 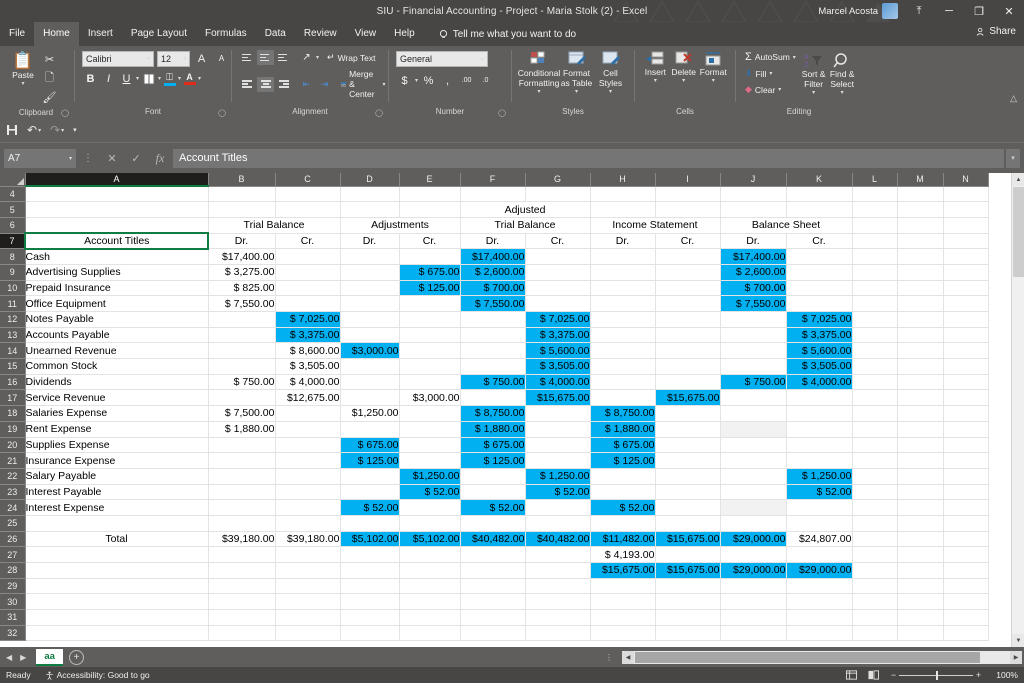 I want to click on cell-b10: $ 825.00, so click(x=241, y=288).